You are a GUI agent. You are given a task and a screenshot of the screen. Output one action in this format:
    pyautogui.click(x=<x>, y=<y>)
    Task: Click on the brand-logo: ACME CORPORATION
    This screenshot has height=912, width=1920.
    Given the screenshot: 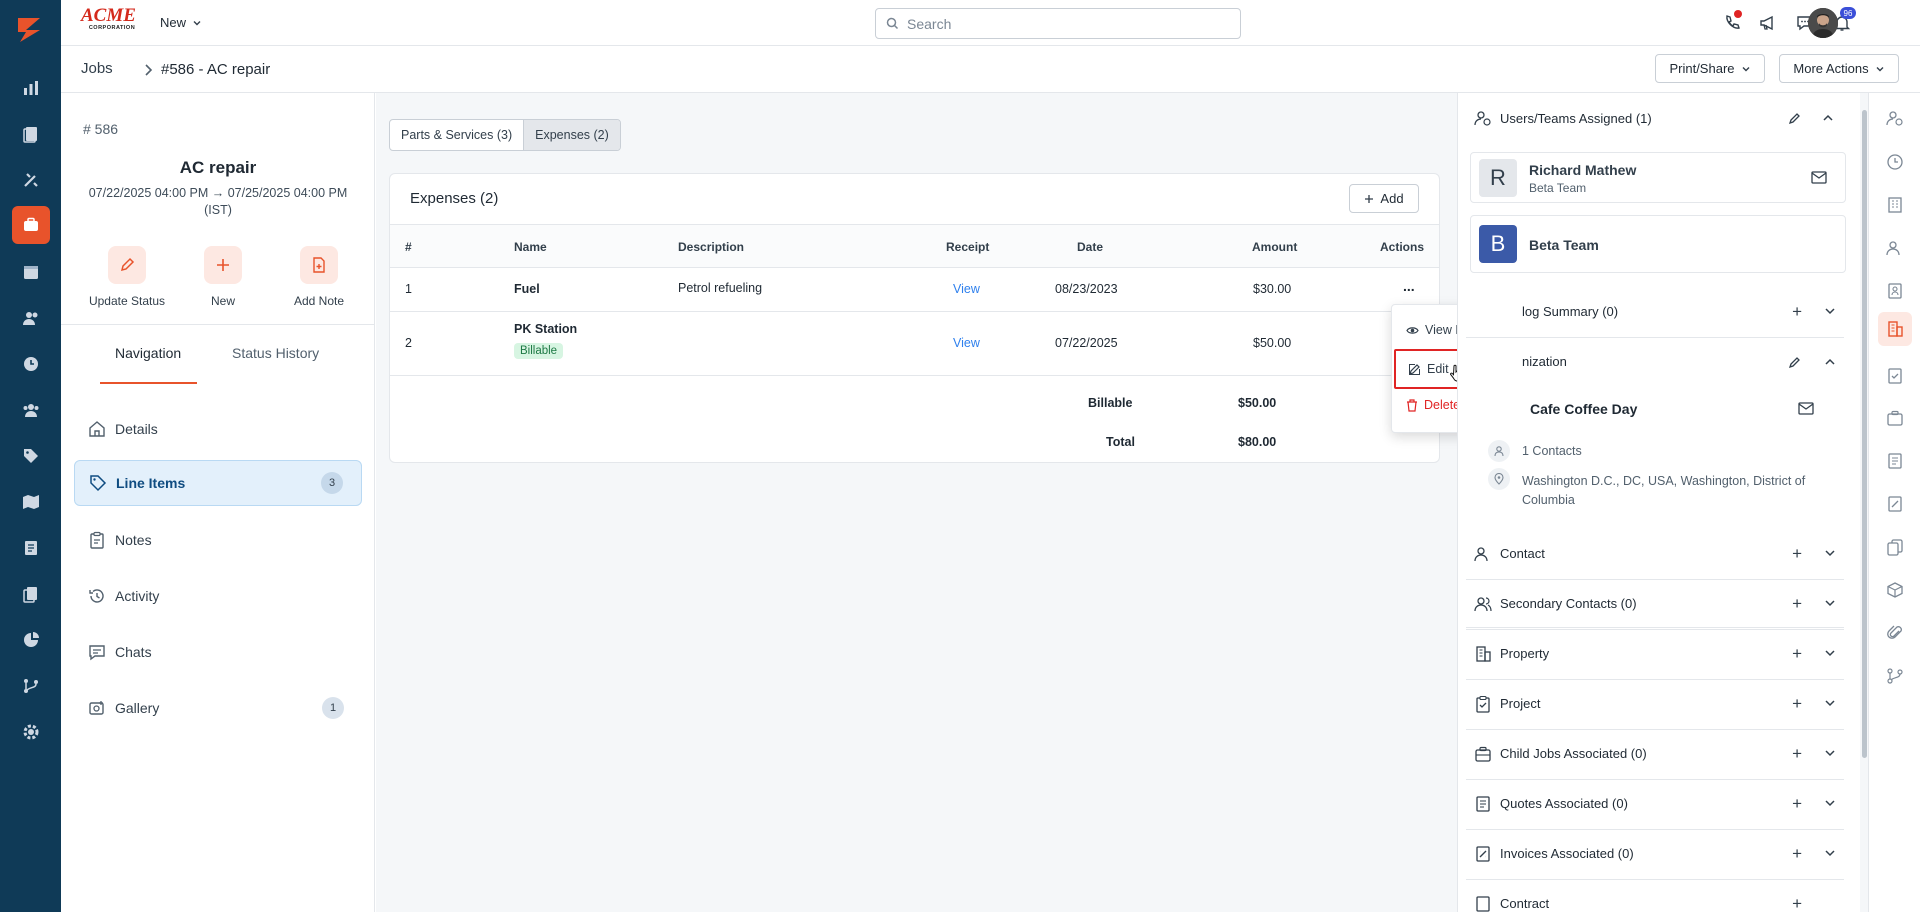 What is the action you would take?
    pyautogui.click(x=112, y=20)
    